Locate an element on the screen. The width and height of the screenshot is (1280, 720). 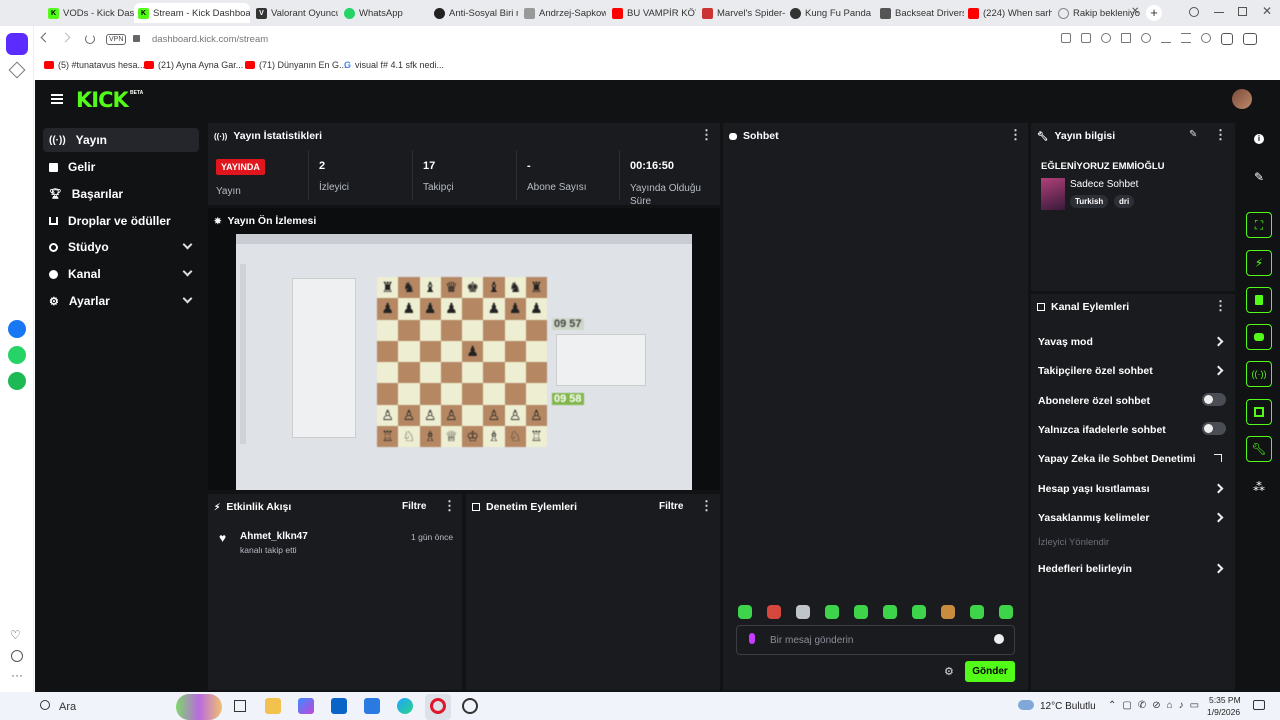
nav-item-kanal: Kanal is located at coordinates (121, 274).